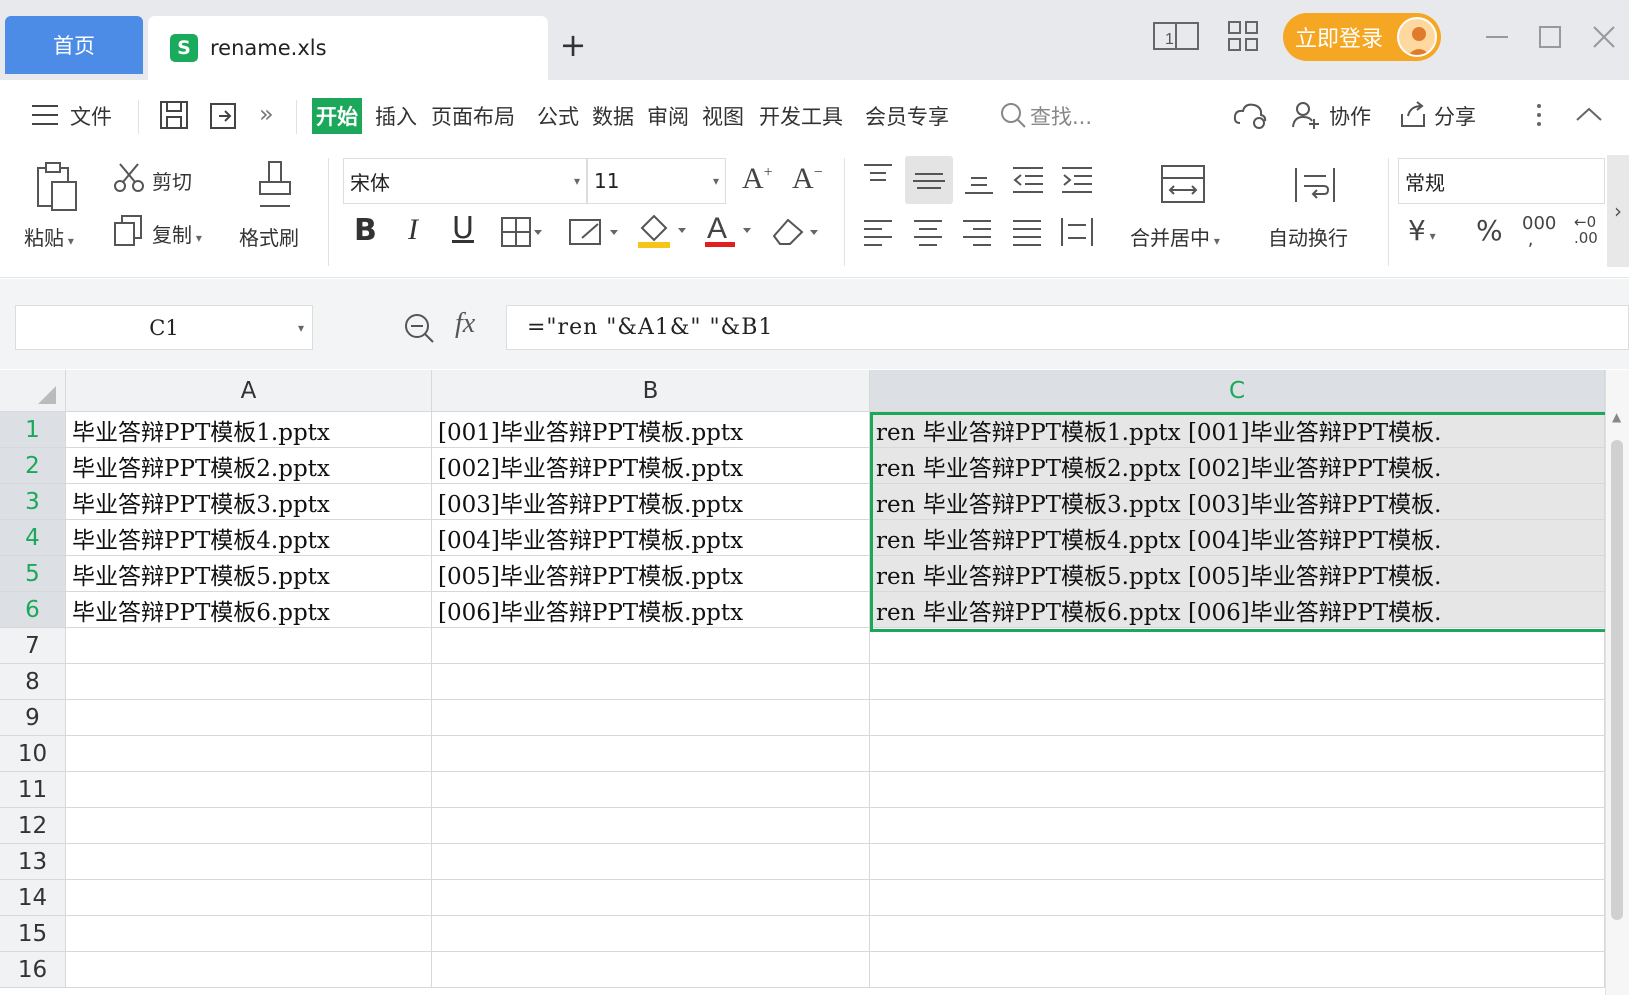  I want to click on merge-center-icon, so click(1183, 184).